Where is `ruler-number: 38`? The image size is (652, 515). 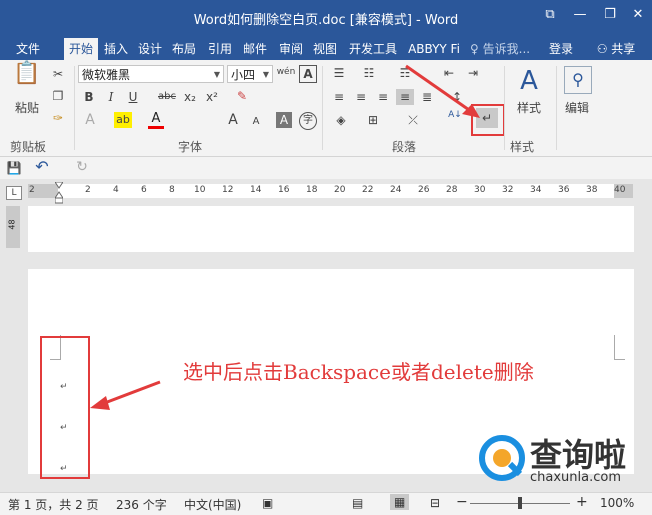
ruler-number: 38 is located at coordinates (592, 190).